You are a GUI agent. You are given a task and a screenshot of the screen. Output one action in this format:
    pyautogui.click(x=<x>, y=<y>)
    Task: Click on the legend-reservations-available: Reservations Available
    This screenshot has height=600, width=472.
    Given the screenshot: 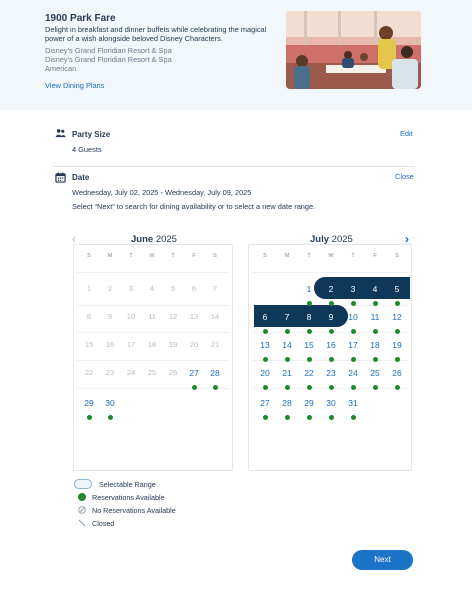 What is the action you would take?
    pyautogui.click(x=128, y=497)
    